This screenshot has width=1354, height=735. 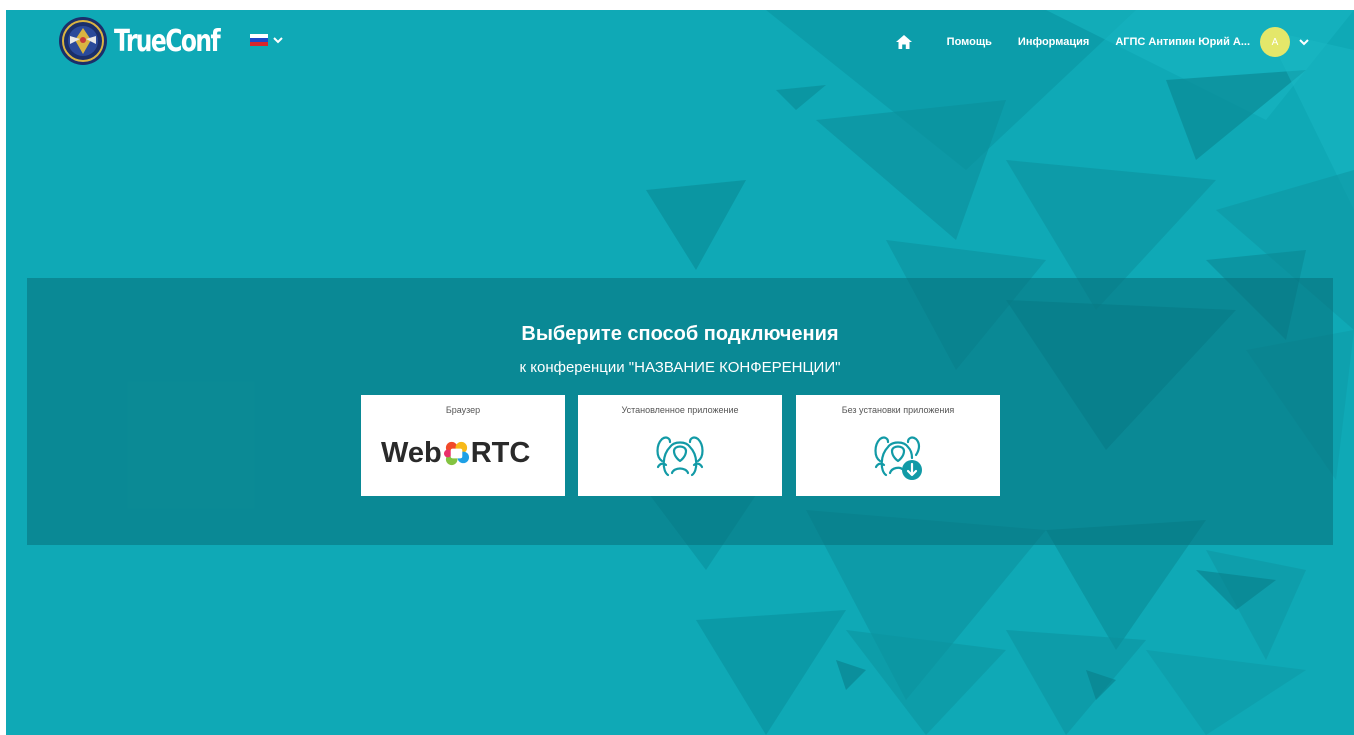 I want to click on russian-flag-icon, so click(x=259, y=40).